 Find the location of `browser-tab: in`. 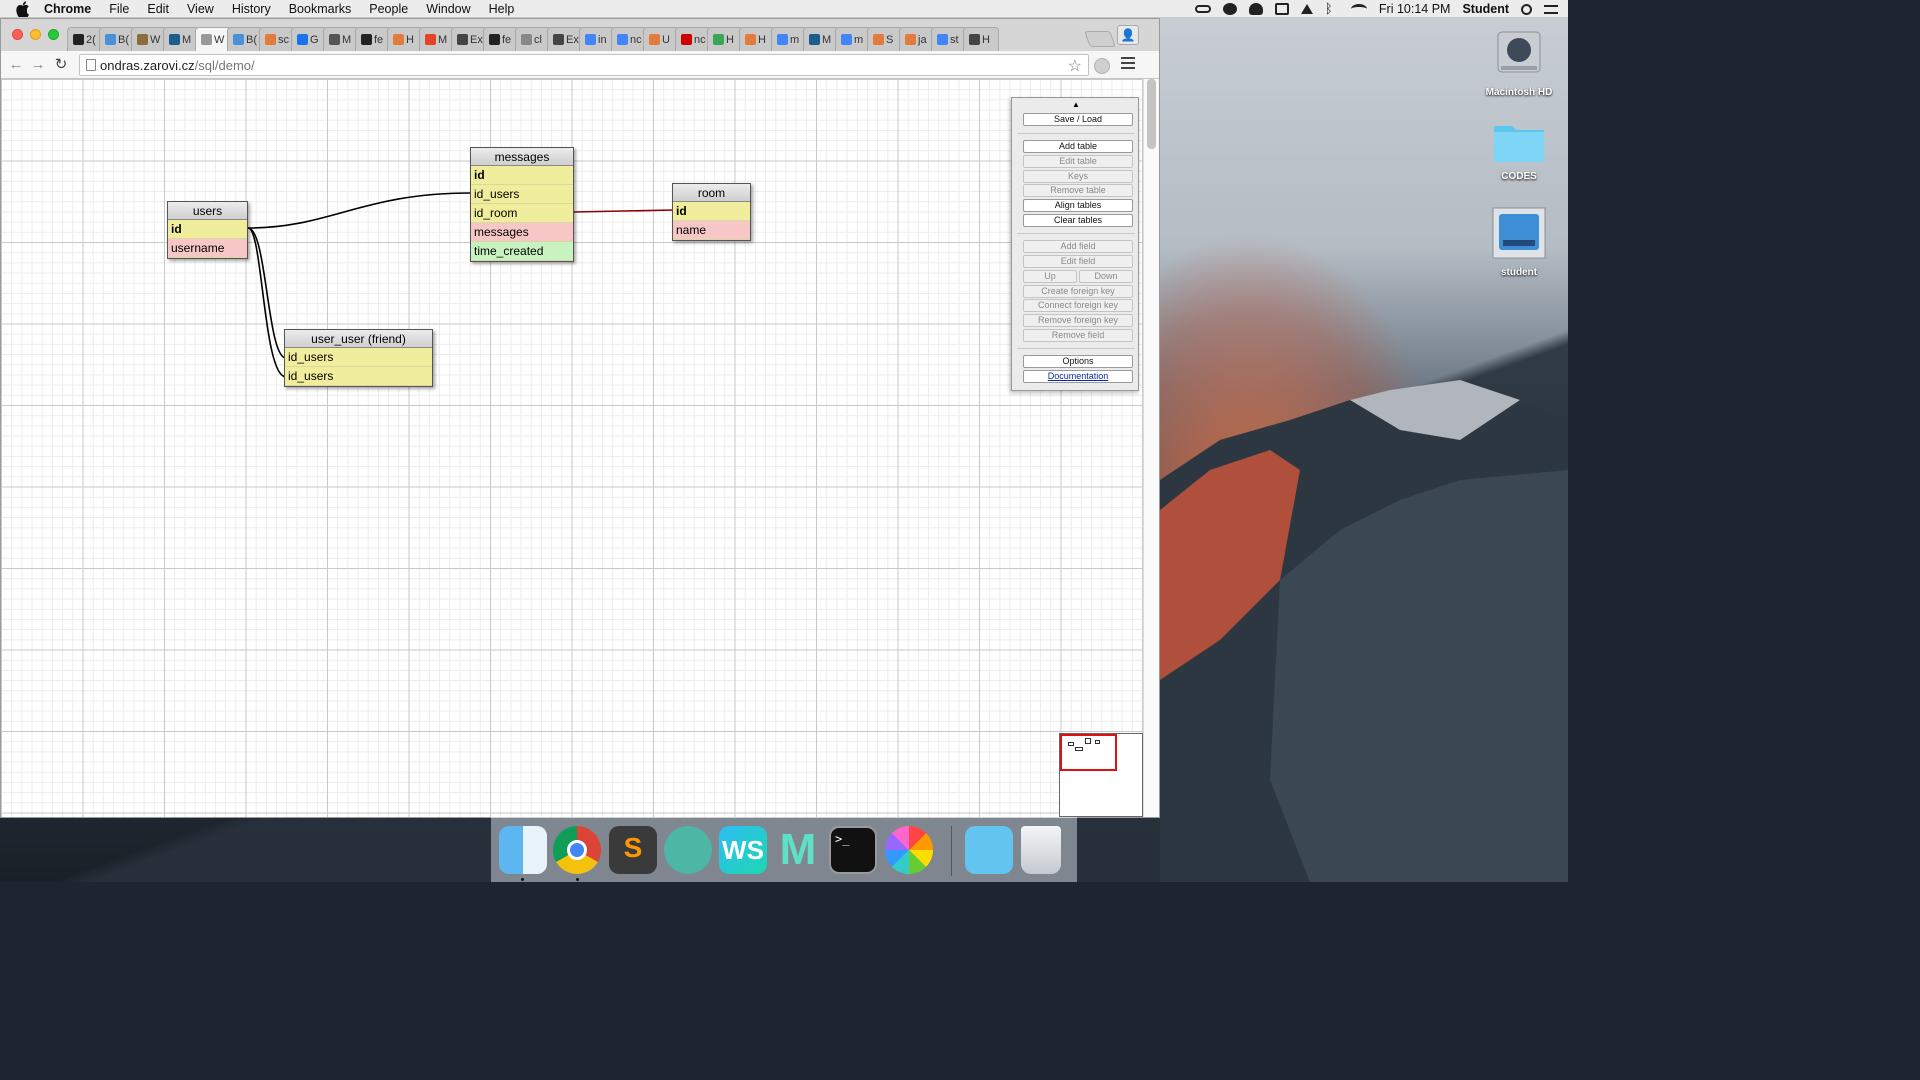

browser-tab: in is located at coordinates (597, 39).